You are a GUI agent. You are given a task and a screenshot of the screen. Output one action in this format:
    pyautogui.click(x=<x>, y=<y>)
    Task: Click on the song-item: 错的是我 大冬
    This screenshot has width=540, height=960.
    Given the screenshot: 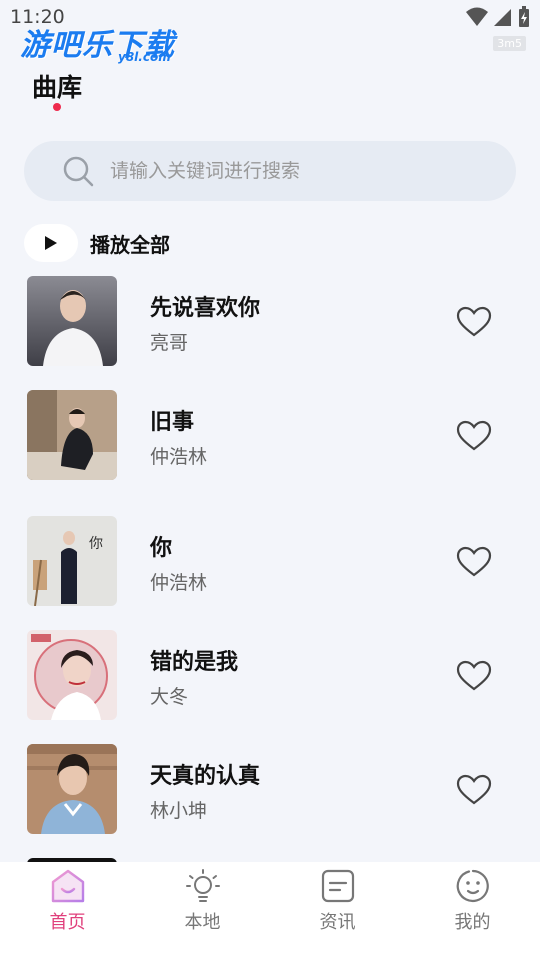 What is the action you would take?
    pyautogui.click(x=270, y=676)
    